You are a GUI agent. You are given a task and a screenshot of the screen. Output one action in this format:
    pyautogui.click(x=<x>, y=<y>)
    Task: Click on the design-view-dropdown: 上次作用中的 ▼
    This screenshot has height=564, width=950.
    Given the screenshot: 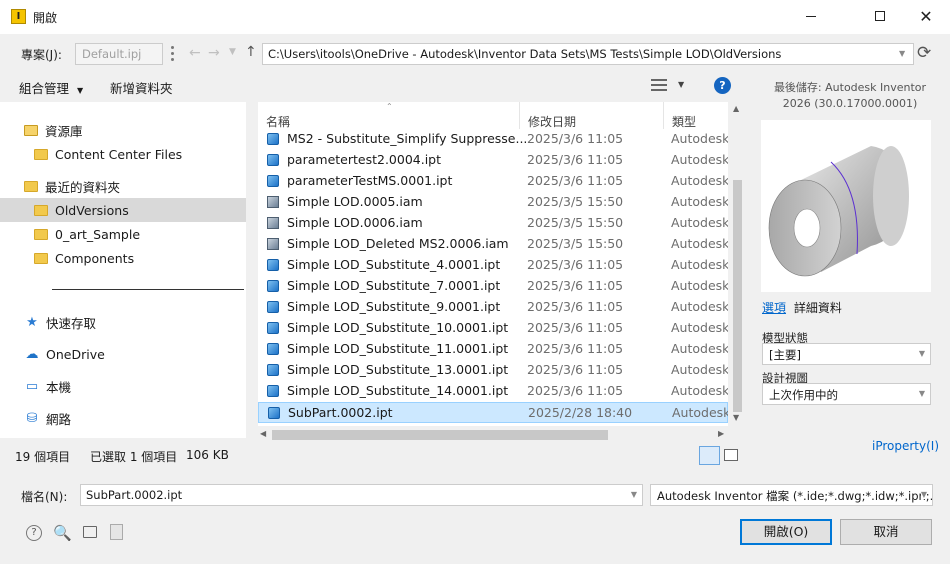 What is the action you would take?
    pyautogui.click(x=846, y=394)
    